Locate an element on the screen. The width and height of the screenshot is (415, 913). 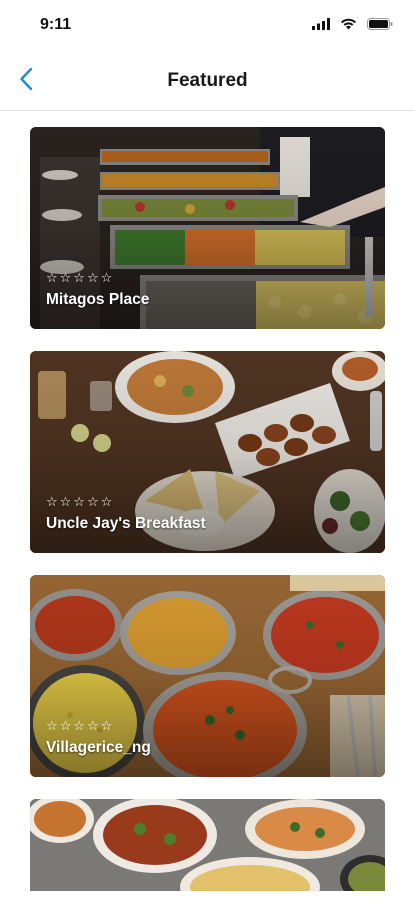
page-title: Featured is located at coordinates (207, 80).